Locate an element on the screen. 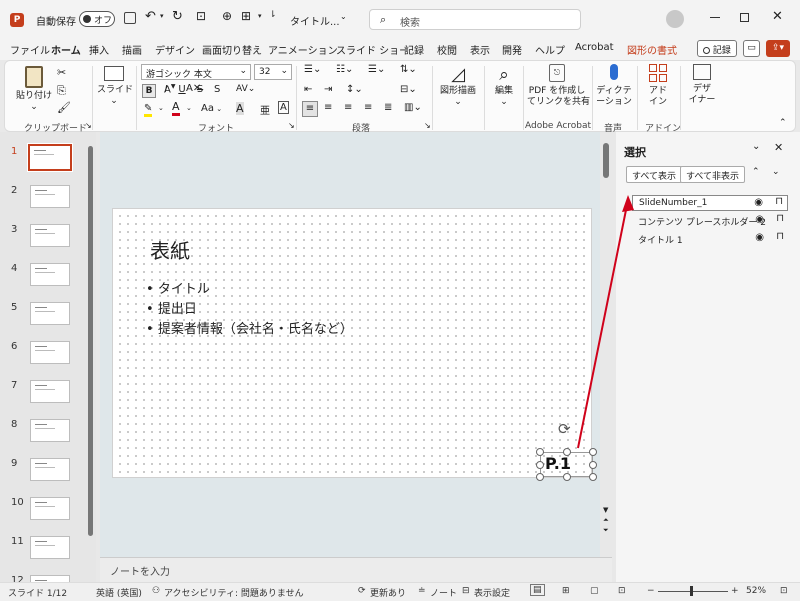 This screenshot has height=601, width=800. sorter-view-icon: ⊞ is located at coordinates (566, 591).